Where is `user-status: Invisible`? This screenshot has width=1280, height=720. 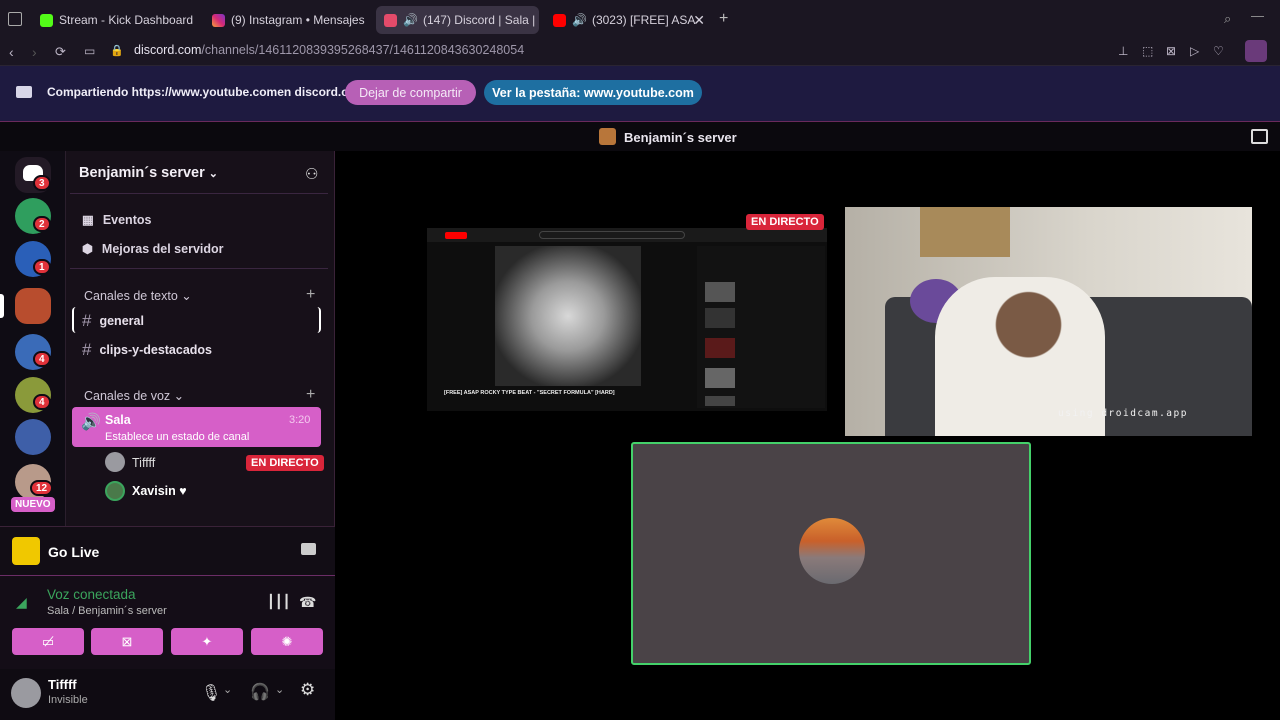
user-status: Invisible is located at coordinates (68, 700).